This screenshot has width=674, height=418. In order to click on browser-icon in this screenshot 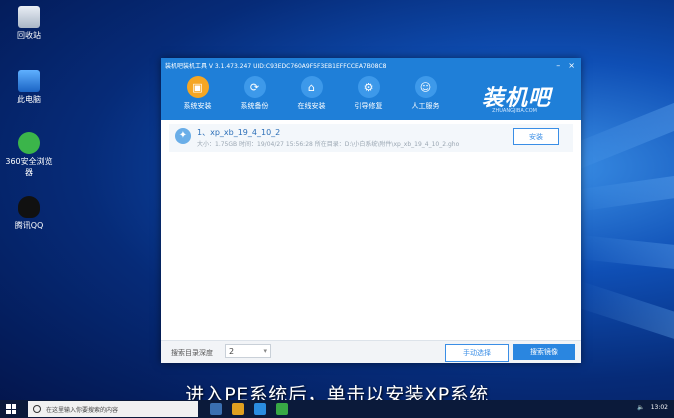, I will do `click(29, 143)`.